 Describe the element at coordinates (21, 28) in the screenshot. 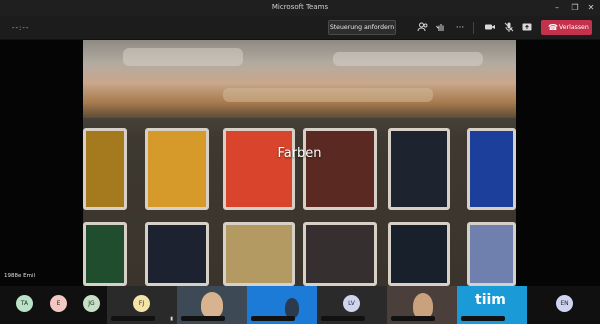

I see `meeting-timer: --:--` at that location.